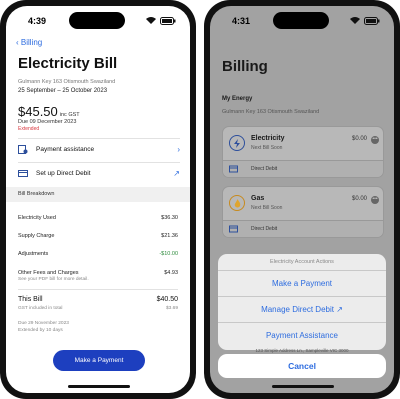  I want to click on line-item: Adjustments -$10.00, so click(98, 256).